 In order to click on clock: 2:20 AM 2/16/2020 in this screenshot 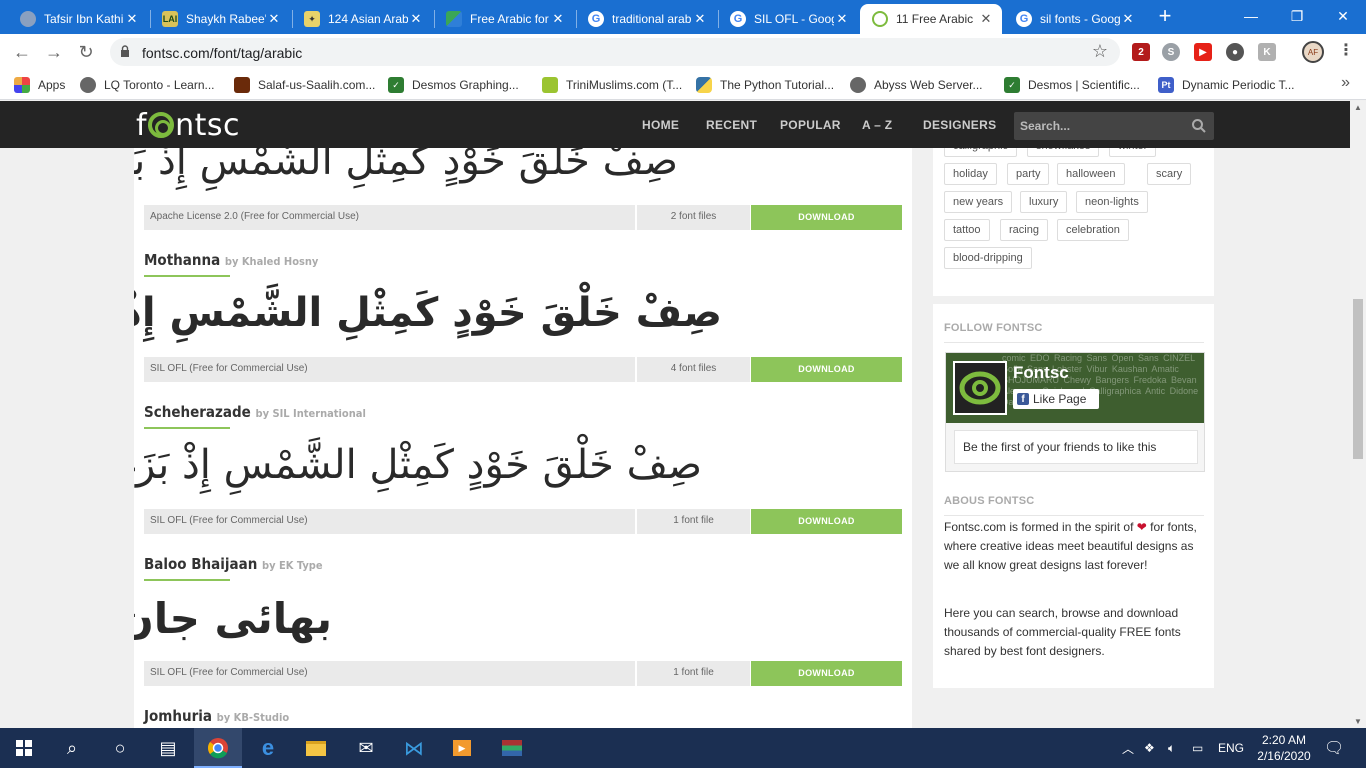, I will do `click(1284, 748)`.